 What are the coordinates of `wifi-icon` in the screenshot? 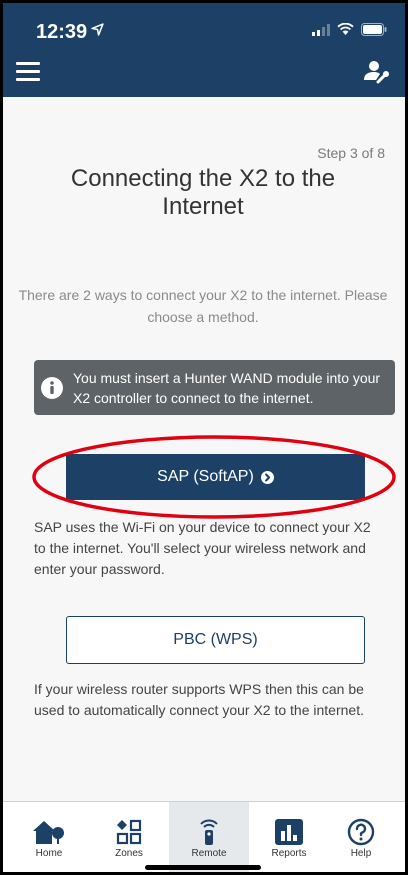 It's located at (345, 29).